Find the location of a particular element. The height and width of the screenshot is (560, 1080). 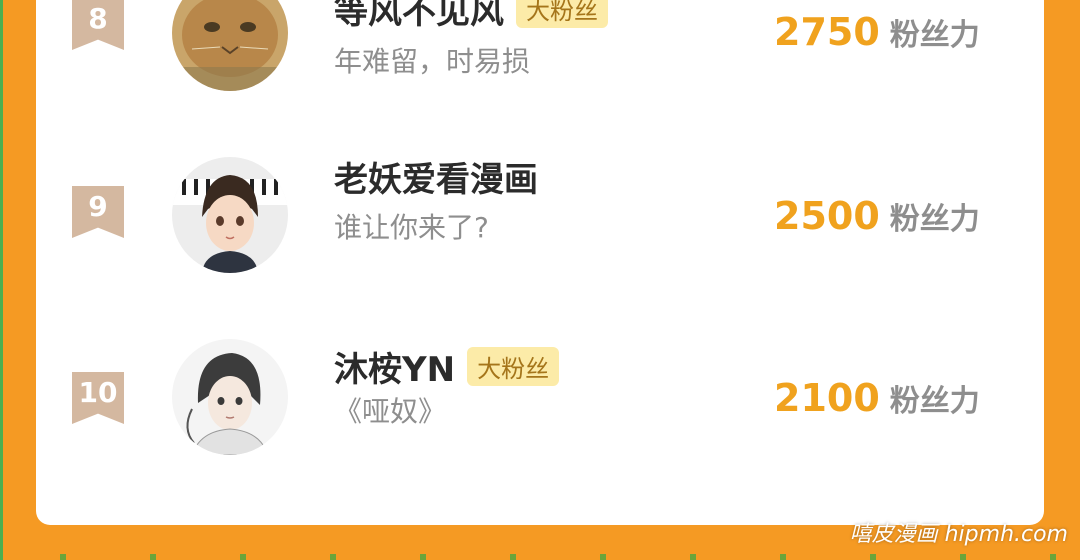

fan-score-value: 2750 is located at coordinates (827, 32).